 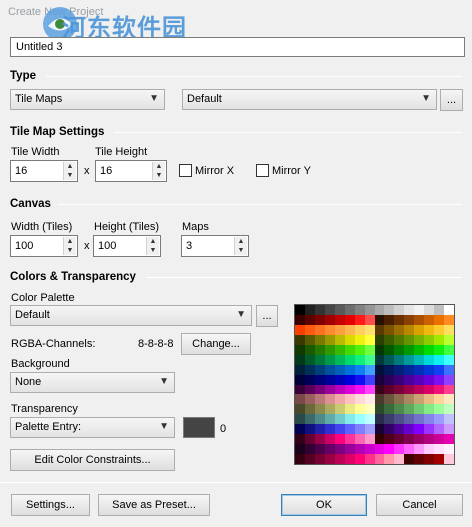 What do you see at coordinates (262, 170) in the screenshot?
I see `mirror-y-checkbox` at bounding box center [262, 170].